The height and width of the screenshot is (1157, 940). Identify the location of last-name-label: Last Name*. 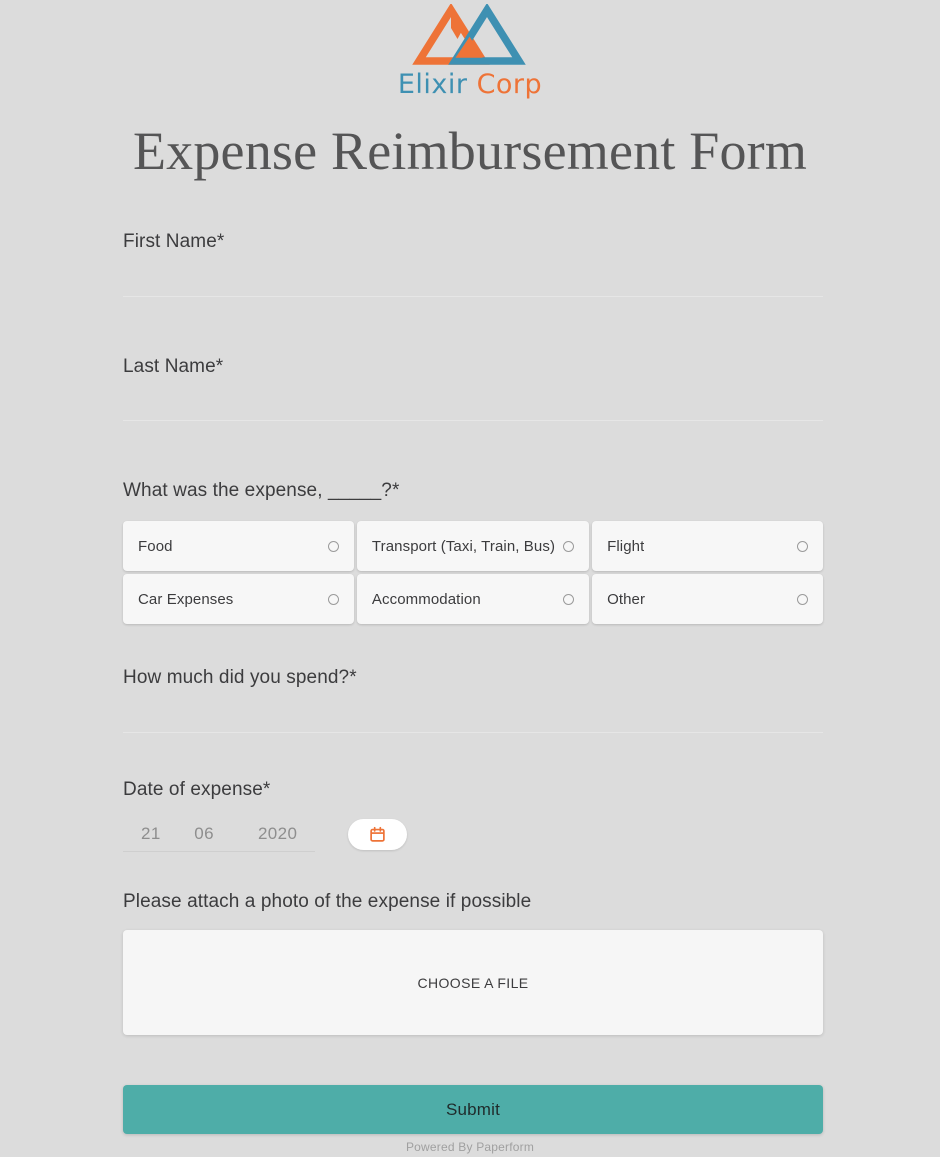
(173, 366).